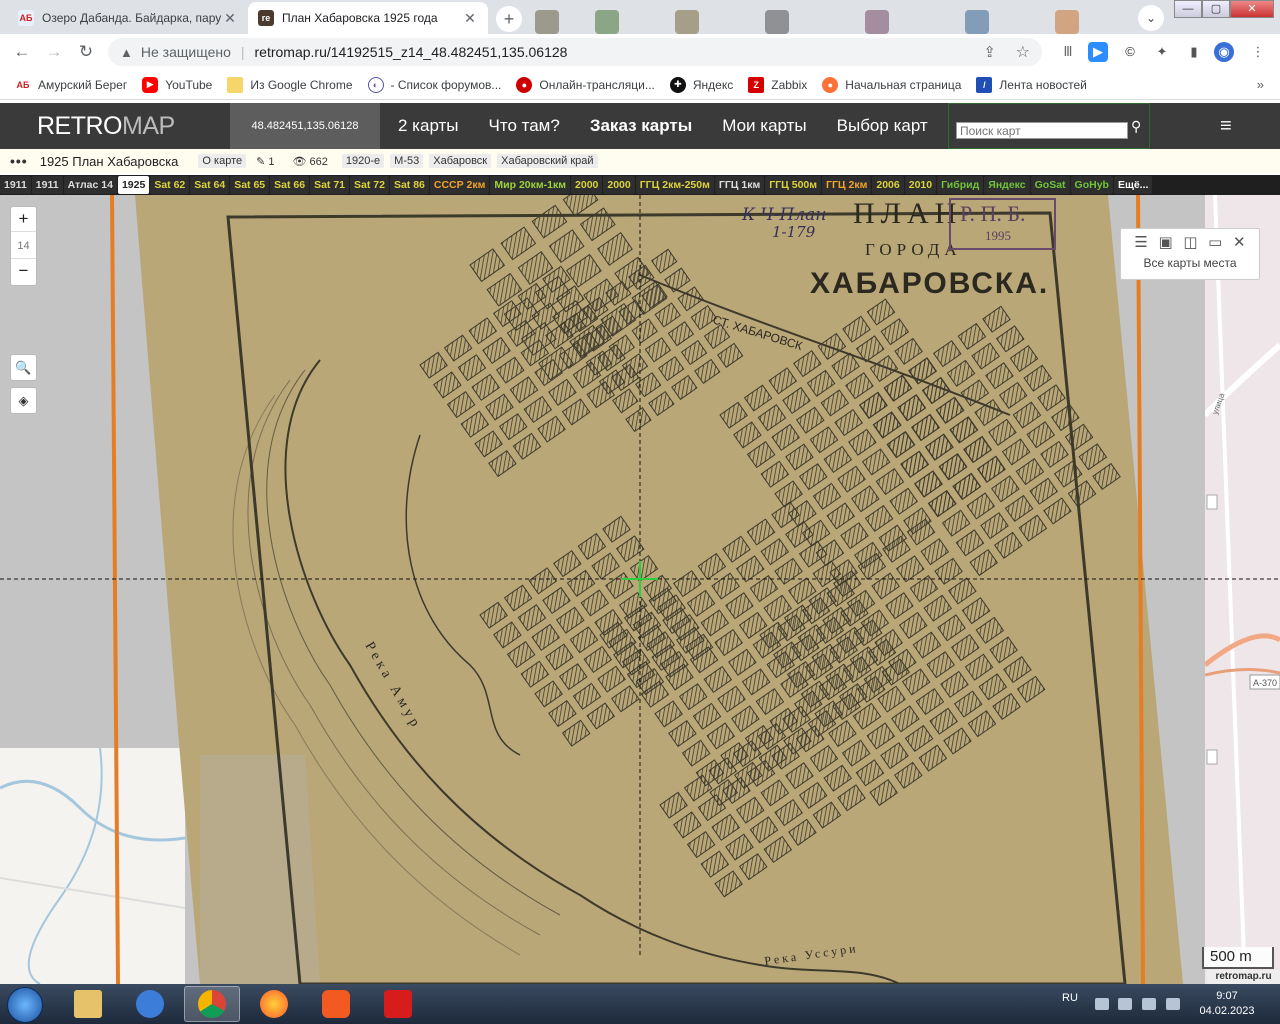 This screenshot has width=1280, height=1024. Describe the element at coordinates (23, 271) in the screenshot. I see `zoom-out-button: −` at that location.